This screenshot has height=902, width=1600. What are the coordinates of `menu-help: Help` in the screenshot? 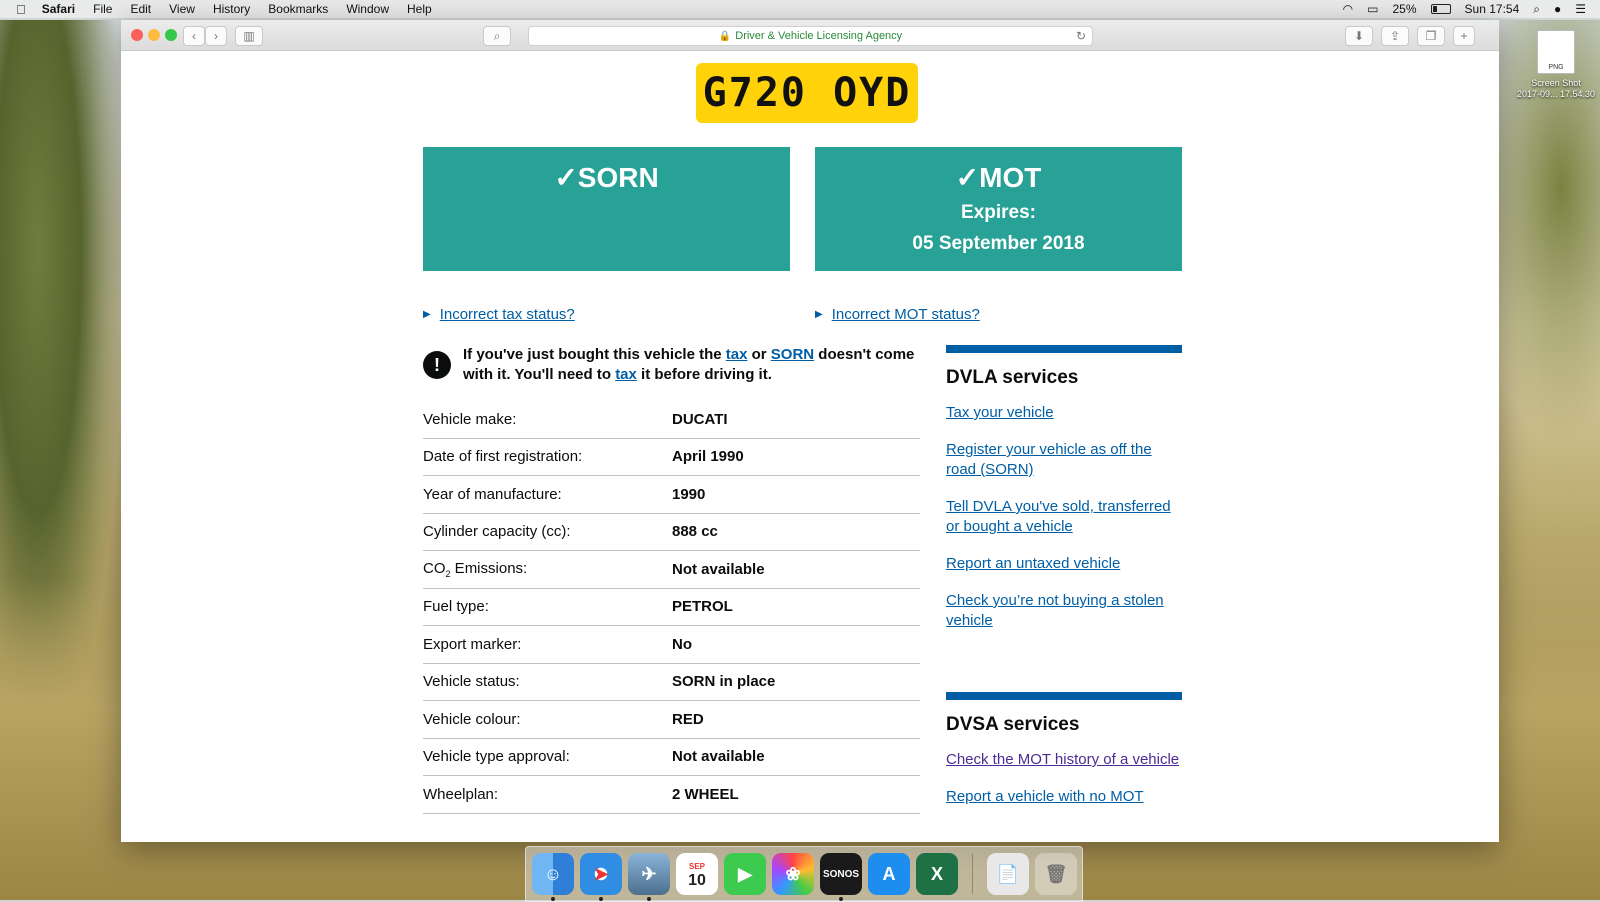 It's located at (419, 9).